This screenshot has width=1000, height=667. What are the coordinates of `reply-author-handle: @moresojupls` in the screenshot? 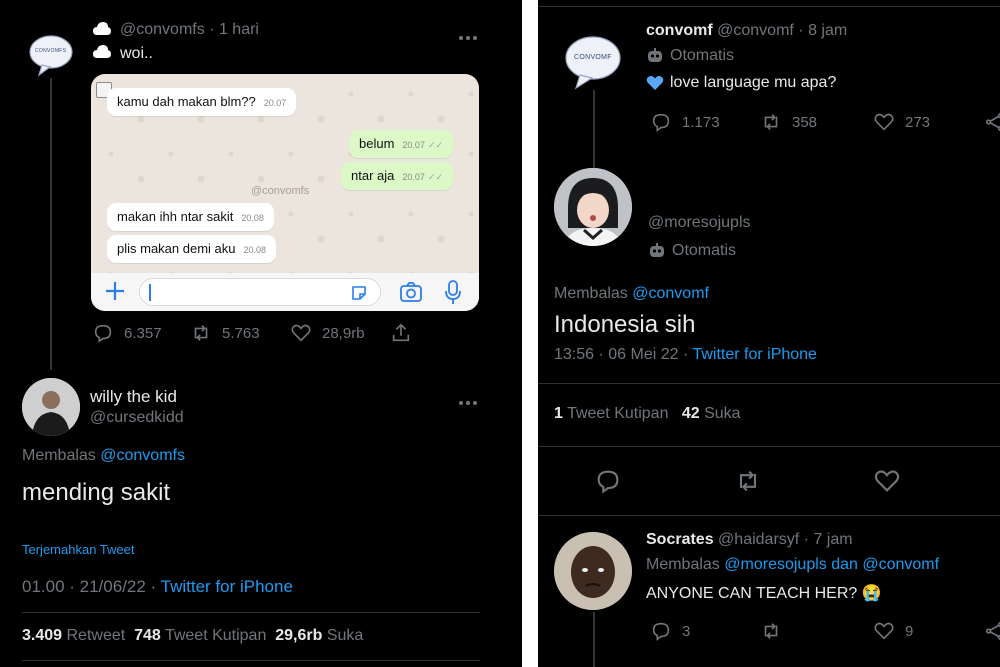 It's located at (699, 223).